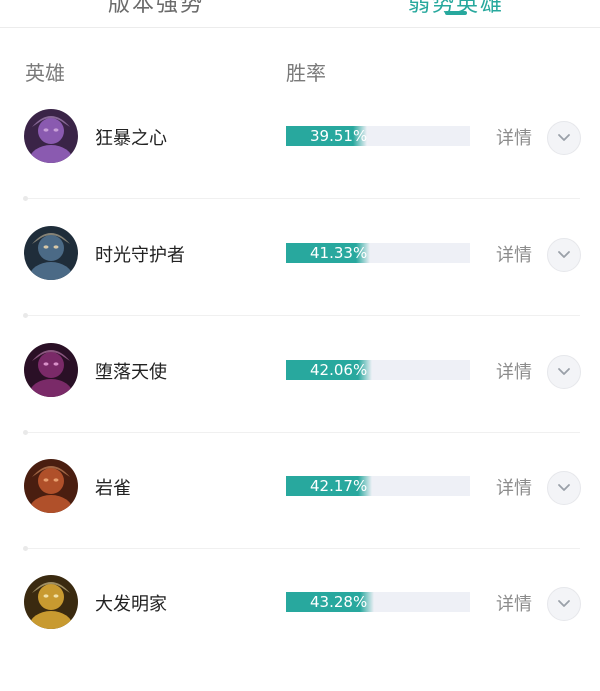 This screenshot has height=691, width=600. I want to click on tab-bar: 版本强势 弱势英雄, so click(300, 14).